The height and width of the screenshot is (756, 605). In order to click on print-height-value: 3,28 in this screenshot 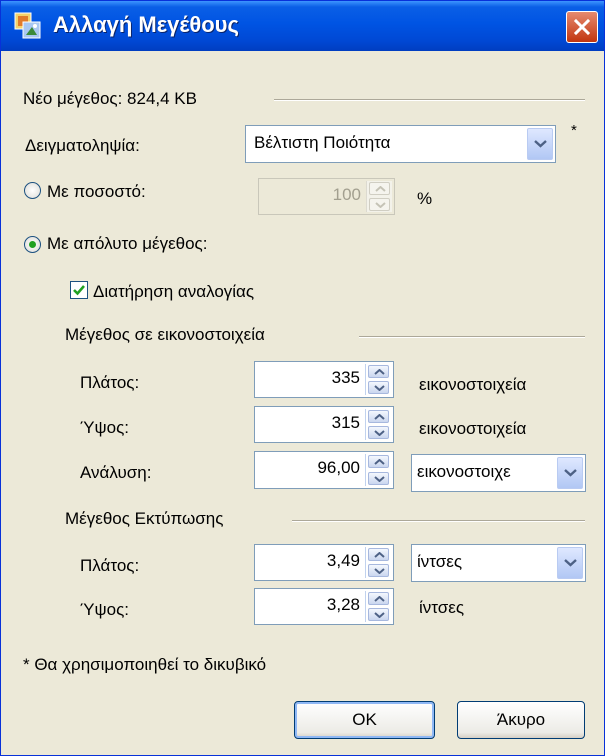, I will do `click(343, 604)`.